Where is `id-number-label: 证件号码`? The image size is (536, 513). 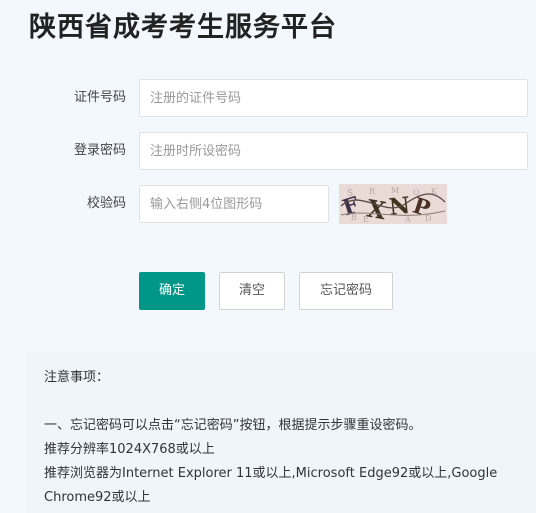 id-number-label: 证件号码 is located at coordinates (99, 97).